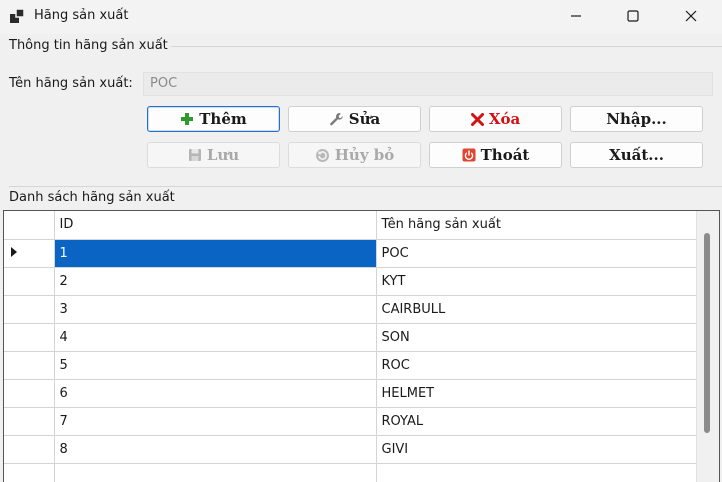 The height and width of the screenshot is (482, 722). What do you see at coordinates (223, 155) in the screenshot?
I see `save-button-label: Lưu` at bounding box center [223, 155].